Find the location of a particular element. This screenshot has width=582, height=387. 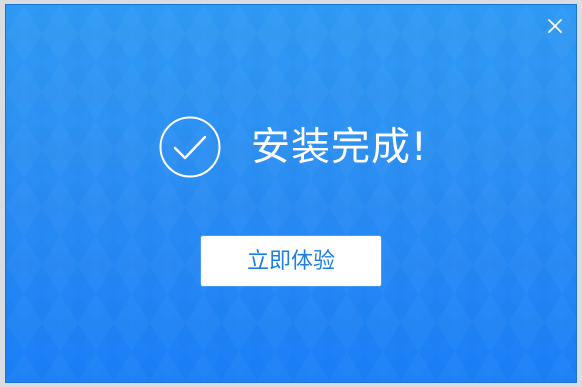

close-button is located at coordinates (555, 26).